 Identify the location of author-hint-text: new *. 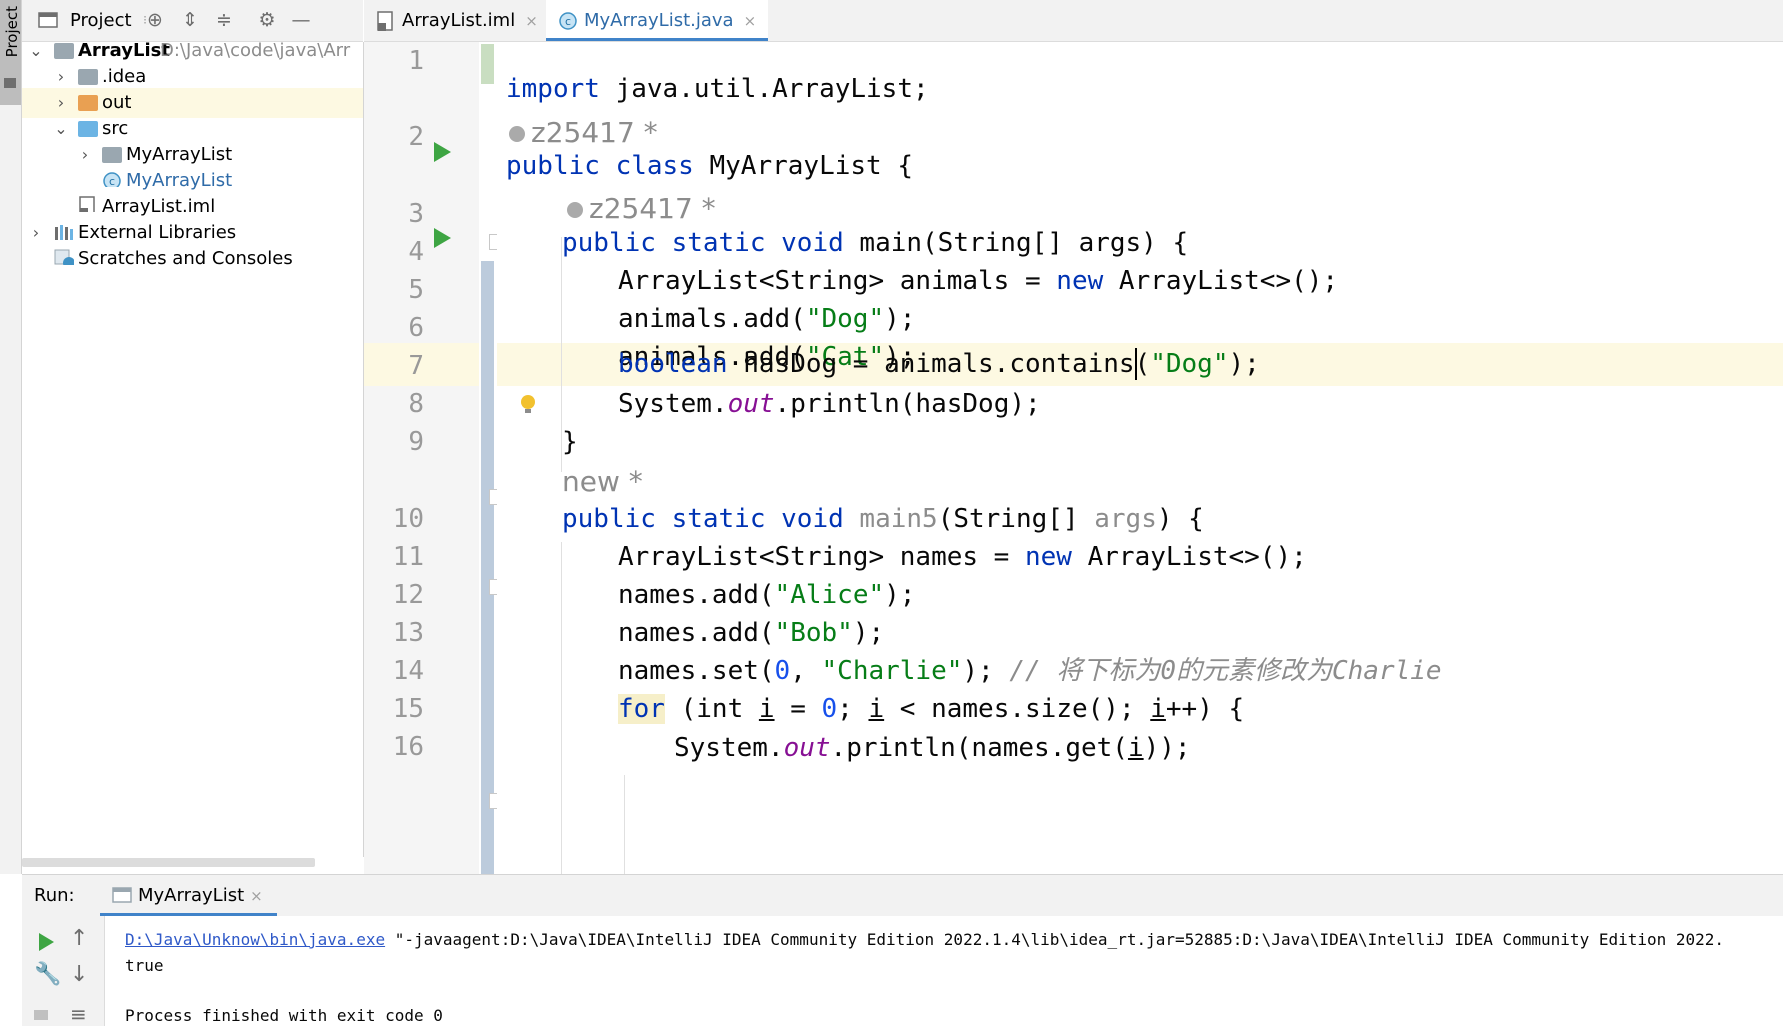
(602, 481).